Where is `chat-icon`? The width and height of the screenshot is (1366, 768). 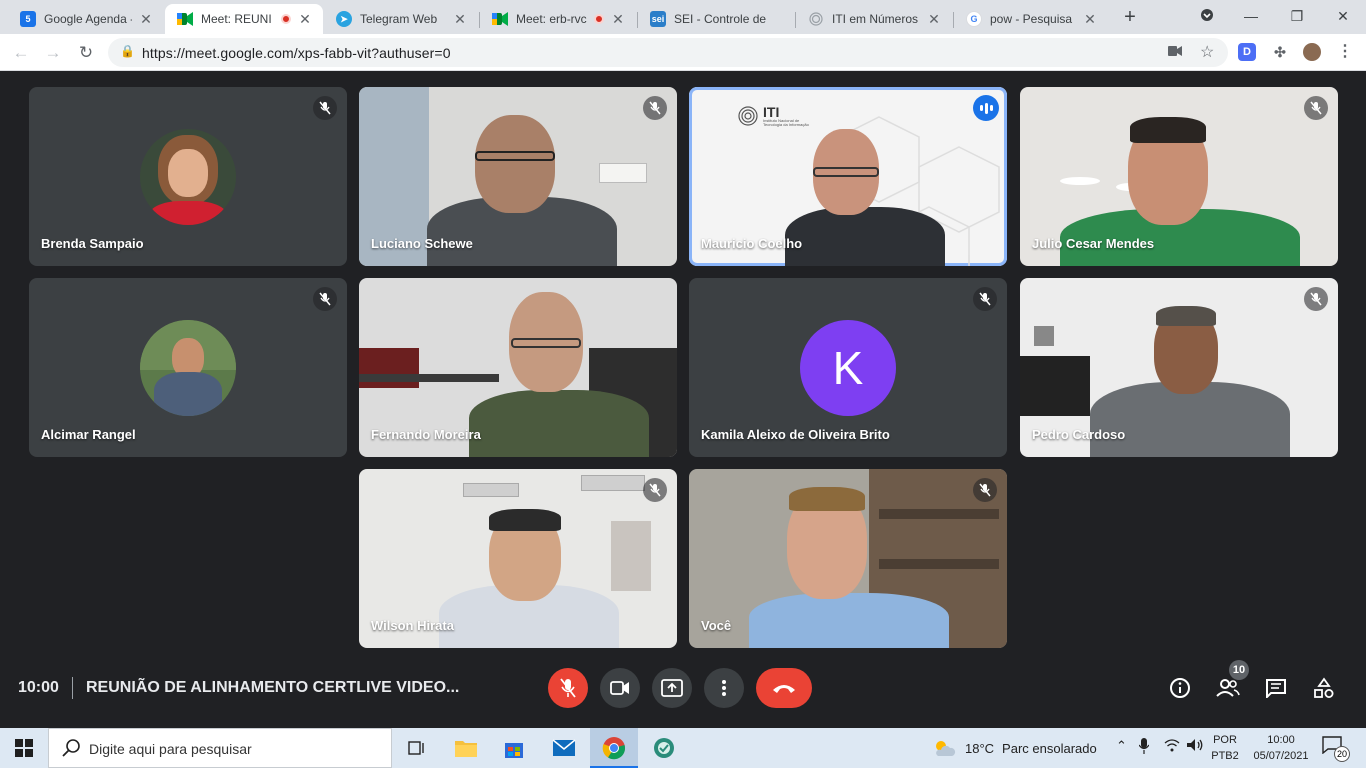
chat-icon is located at coordinates (1276, 688).